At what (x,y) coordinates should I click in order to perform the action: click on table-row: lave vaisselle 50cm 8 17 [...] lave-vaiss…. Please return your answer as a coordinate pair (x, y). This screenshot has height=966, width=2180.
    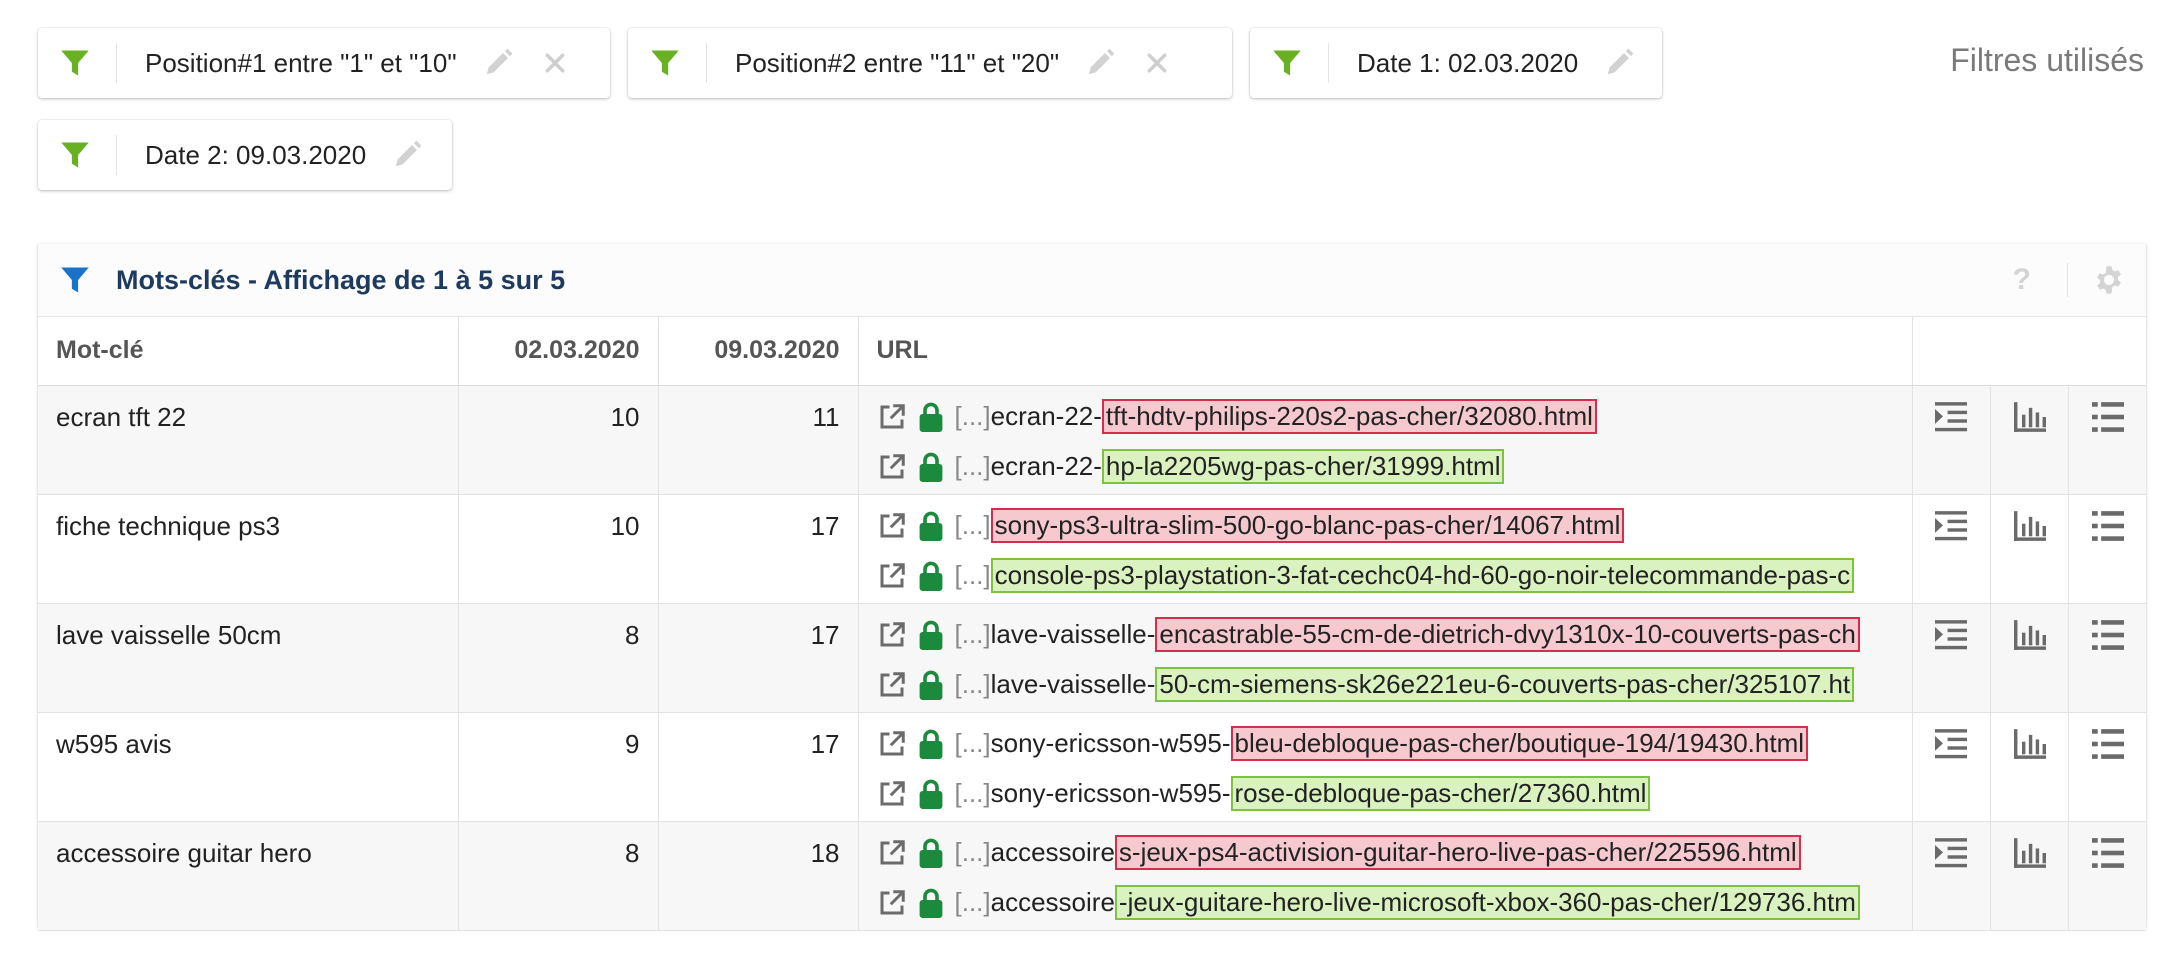
    Looking at the image, I should click on (1092, 658).